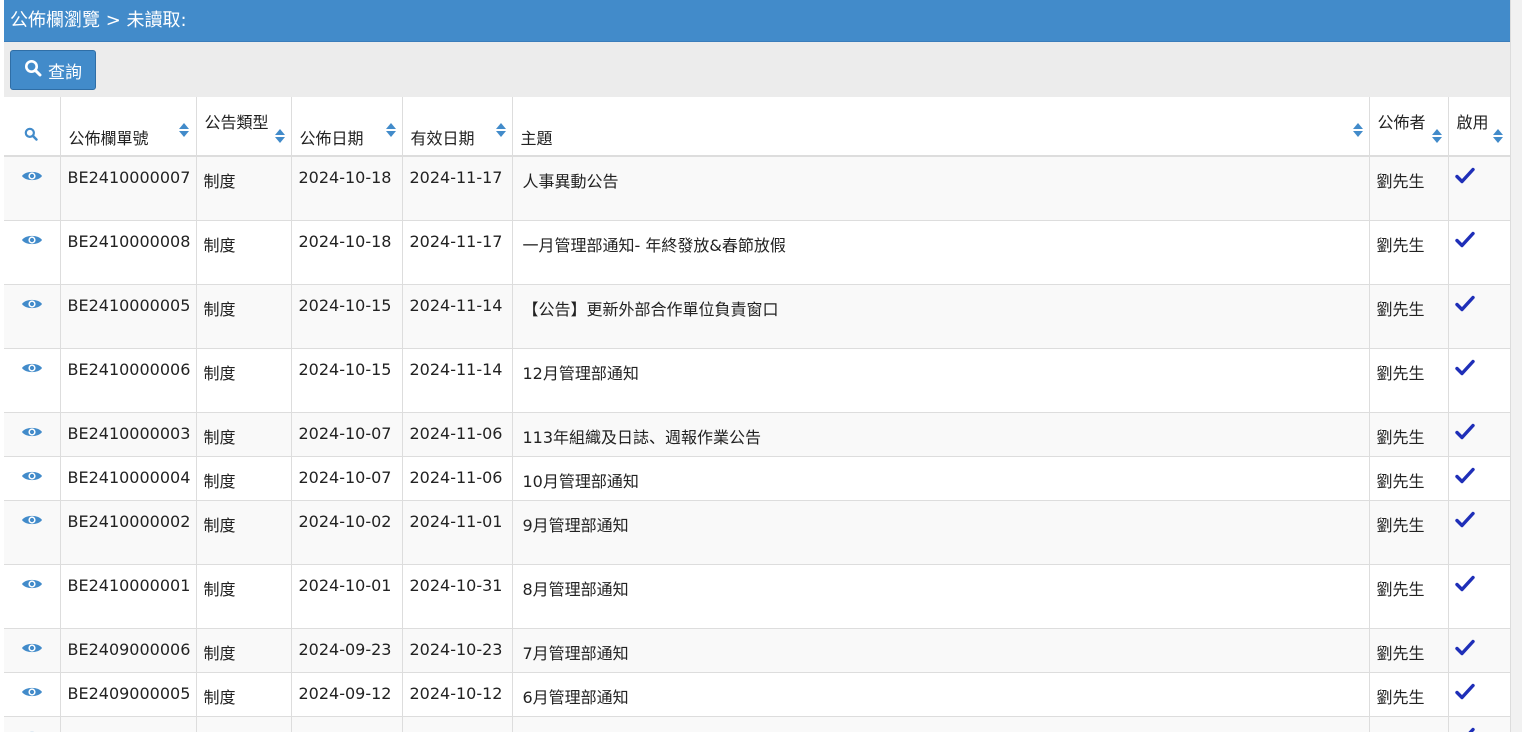 Image resolution: width=1522 pixels, height=732 pixels. What do you see at coordinates (457, 127) in the screenshot?
I see `column-header-valid-date: 有效日期` at bounding box center [457, 127].